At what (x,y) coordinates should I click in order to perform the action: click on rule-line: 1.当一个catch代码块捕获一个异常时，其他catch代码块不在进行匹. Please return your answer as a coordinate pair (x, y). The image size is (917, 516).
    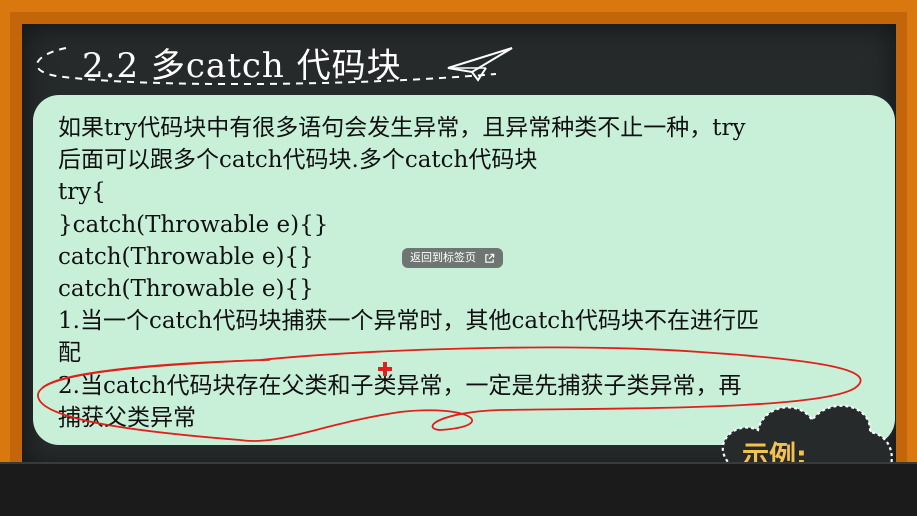
    Looking at the image, I should click on (409, 321).